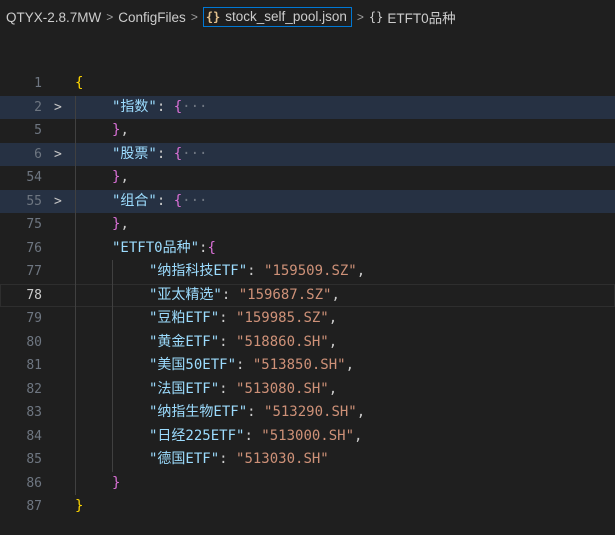  I want to click on code-token: "513000.SH", so click(308, 435).